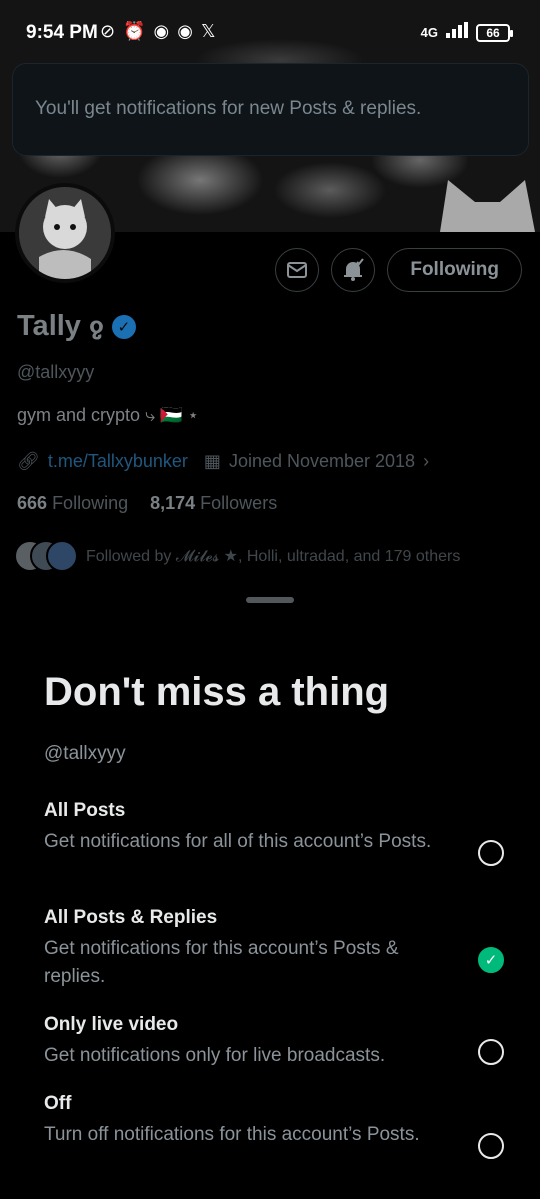  What do you see at coordinates (491, 1146) in the screenshot?
I see `radio-off` at bounding box center [491, 1146].